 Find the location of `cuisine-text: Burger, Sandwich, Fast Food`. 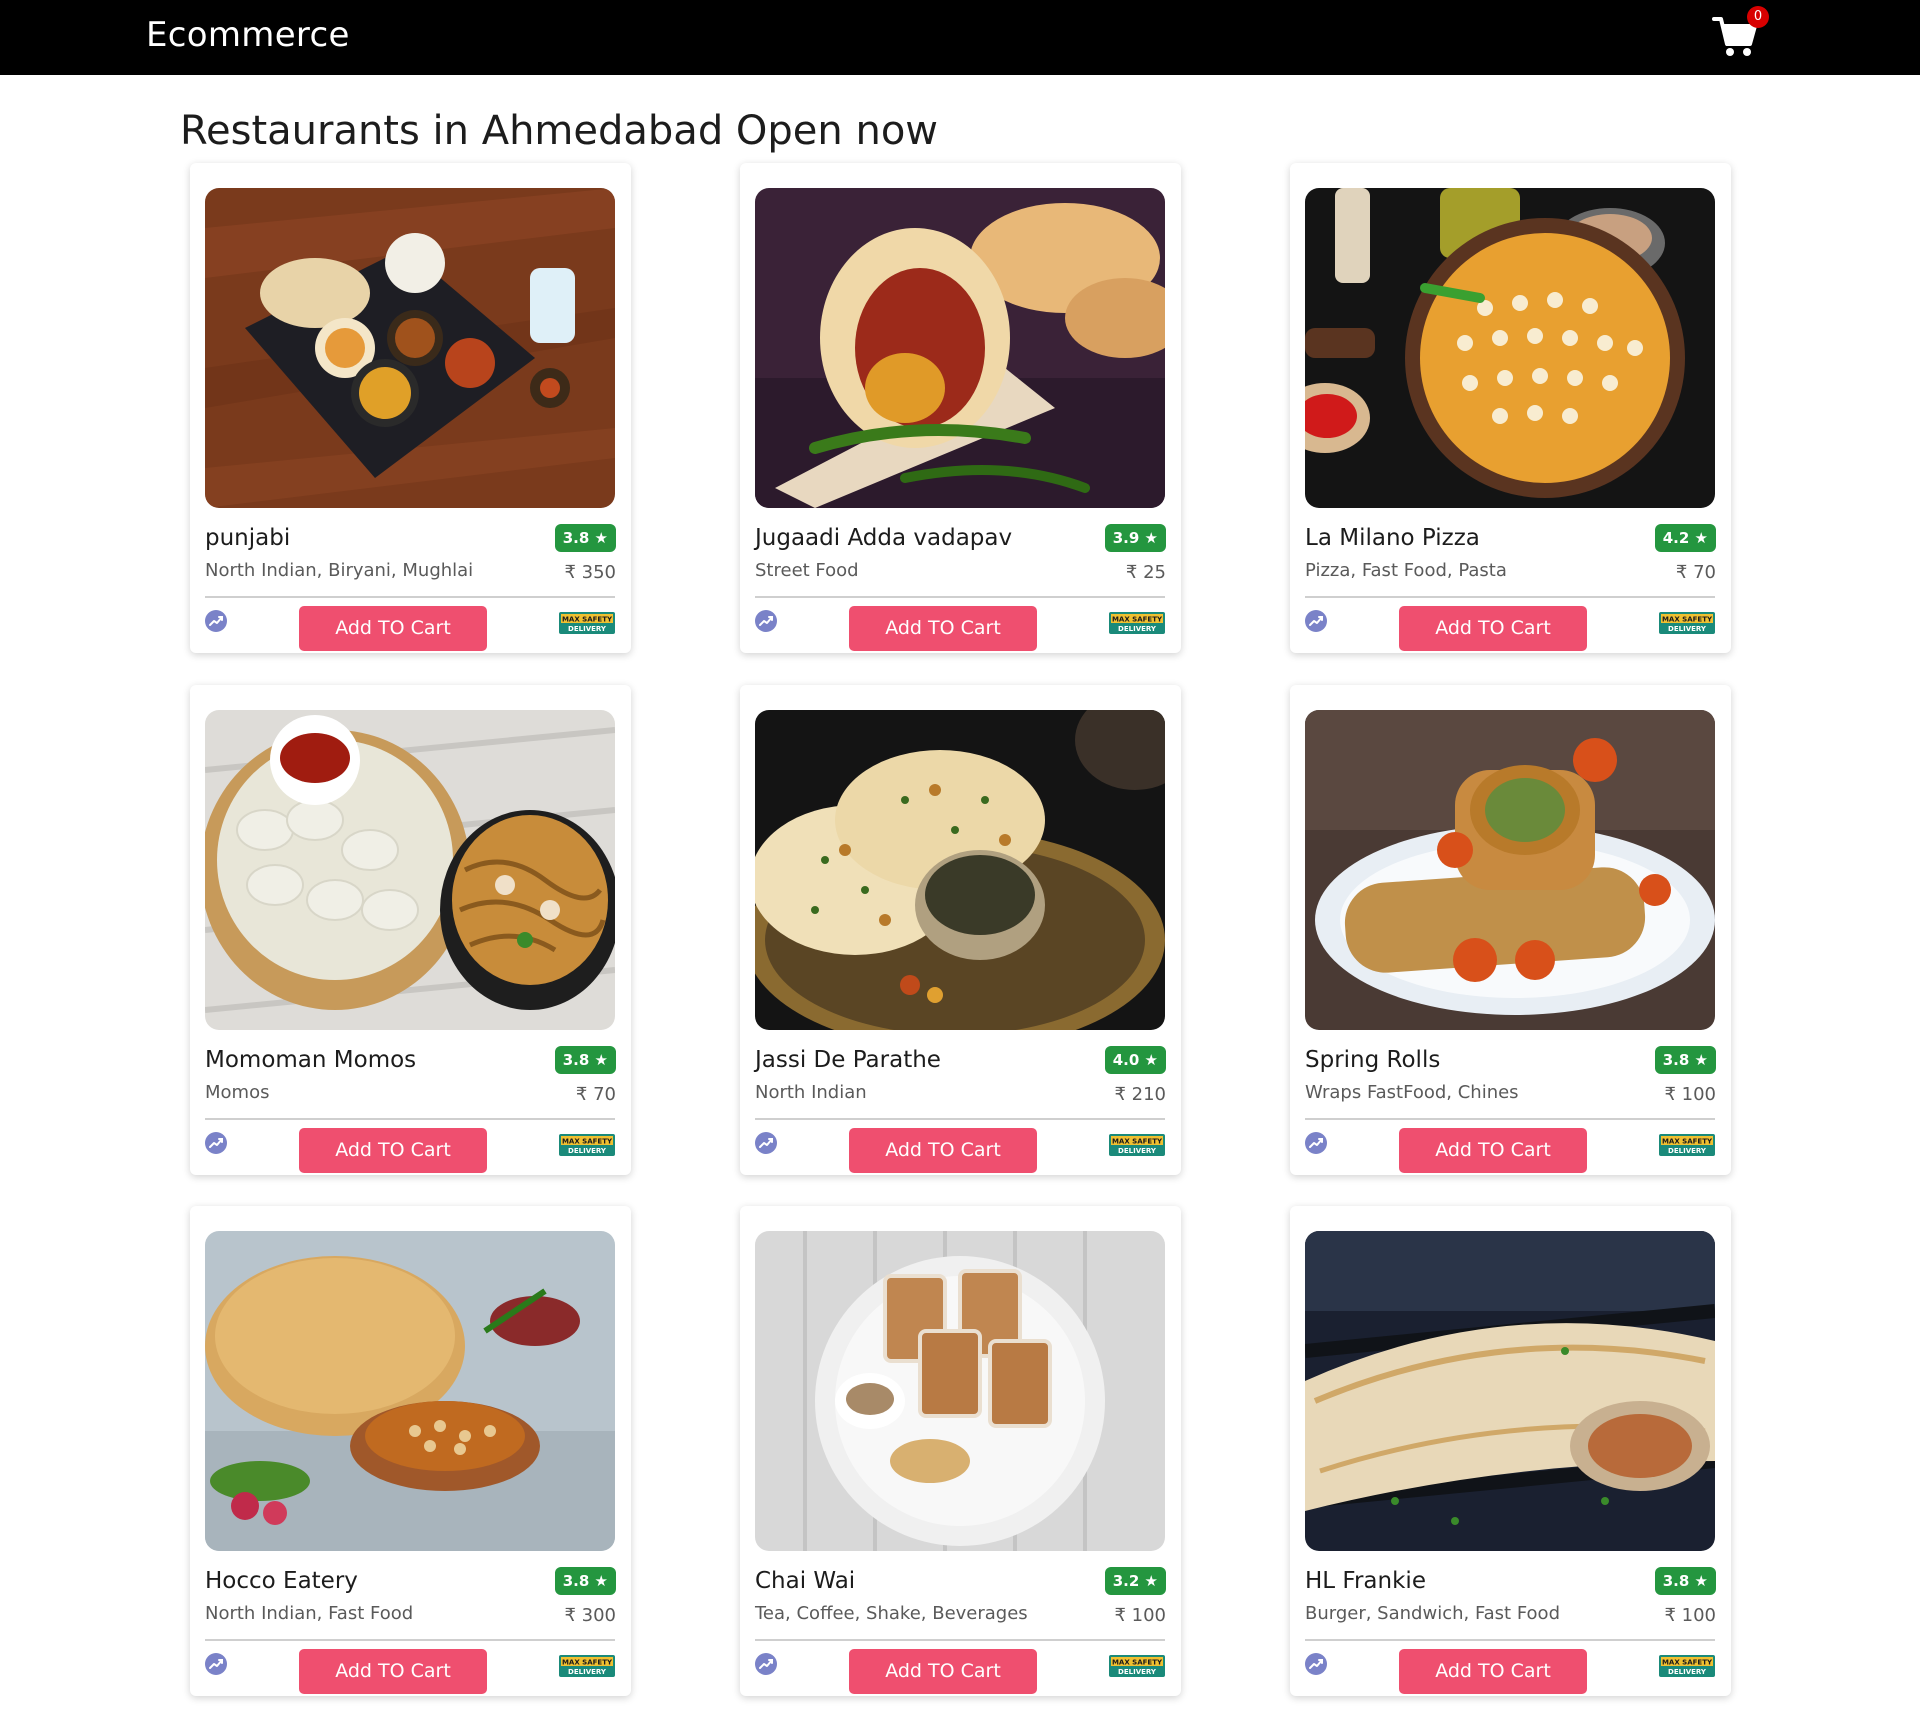

cuisine-text: Burger, Sandwich, Fast Food is located at coordinates (1432, 1613).